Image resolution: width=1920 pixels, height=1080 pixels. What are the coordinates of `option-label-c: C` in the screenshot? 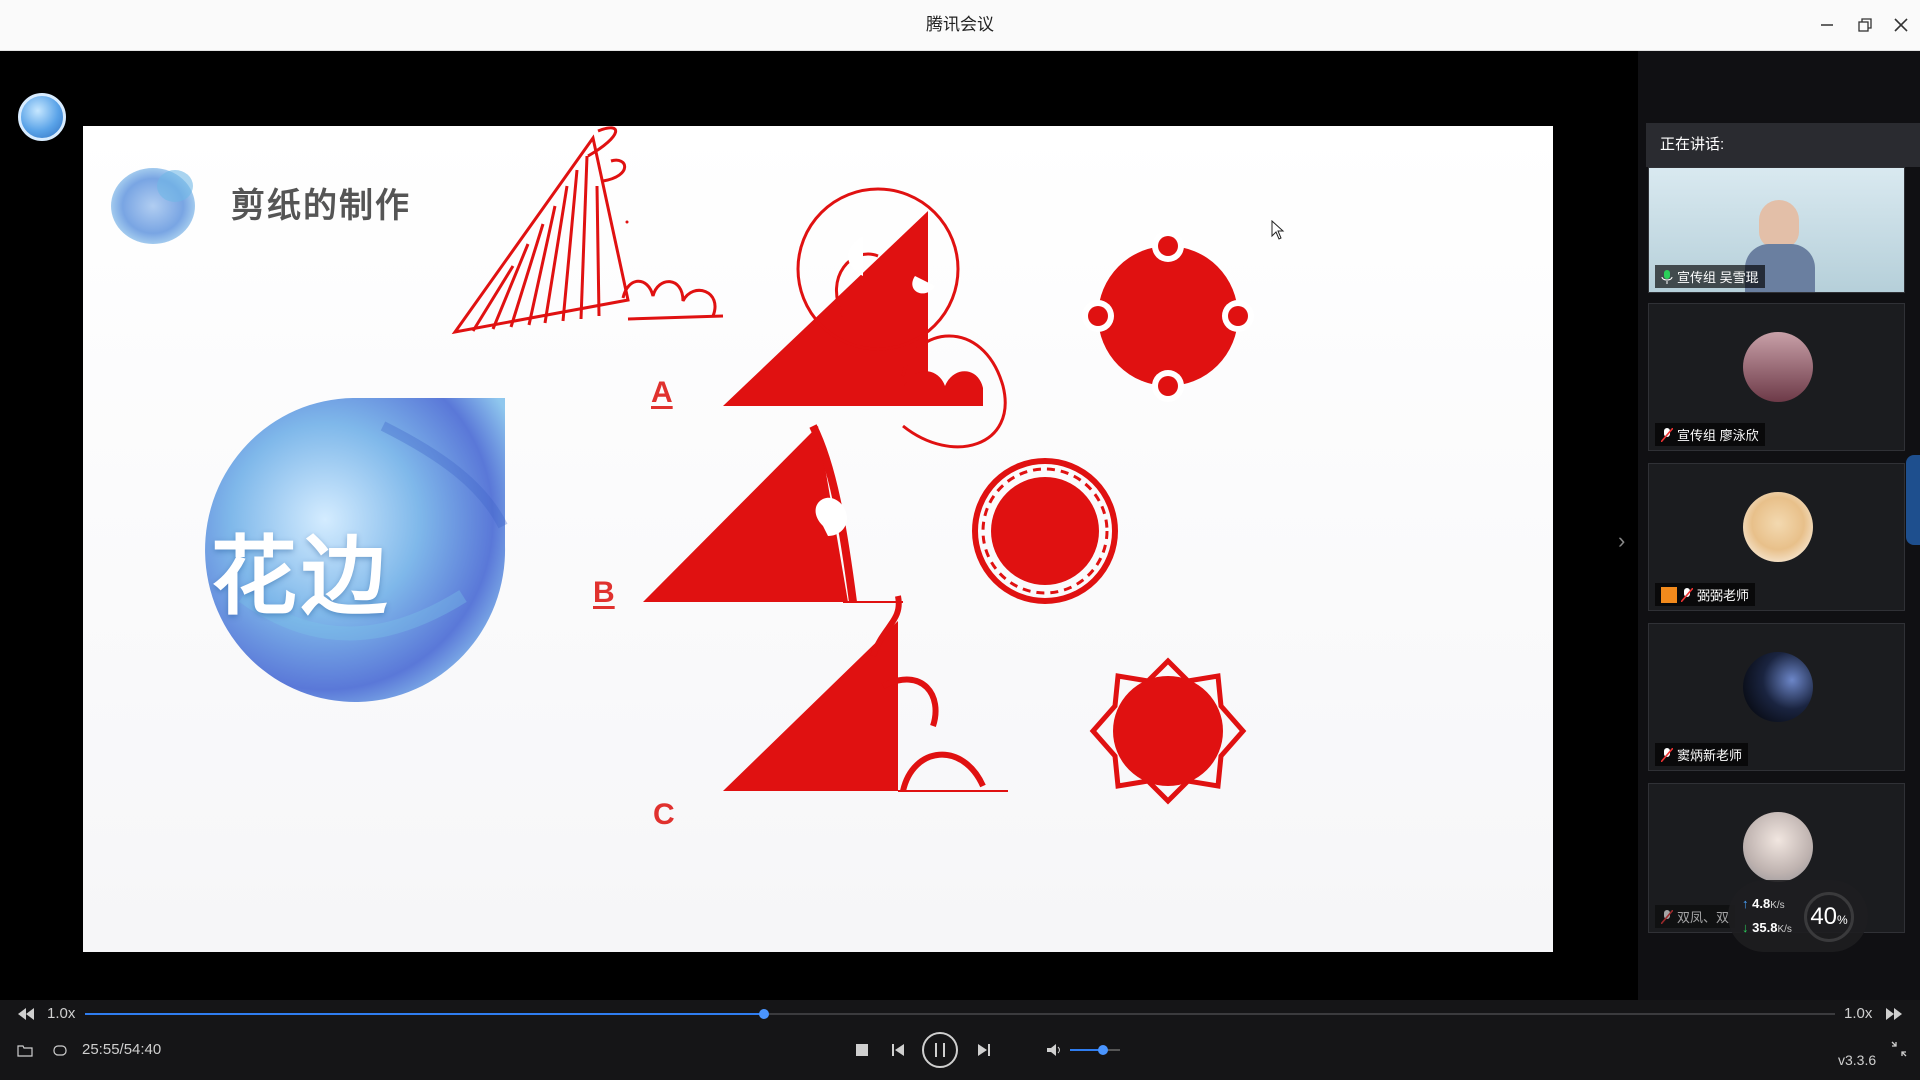 It's located at (664, 814).